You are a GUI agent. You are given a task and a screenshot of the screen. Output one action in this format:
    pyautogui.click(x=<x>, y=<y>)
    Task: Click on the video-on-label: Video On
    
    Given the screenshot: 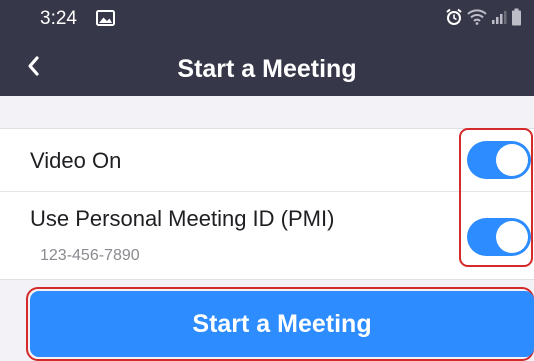 What is the action you would take?
    pyautogui.click(x=76, y=160)
    